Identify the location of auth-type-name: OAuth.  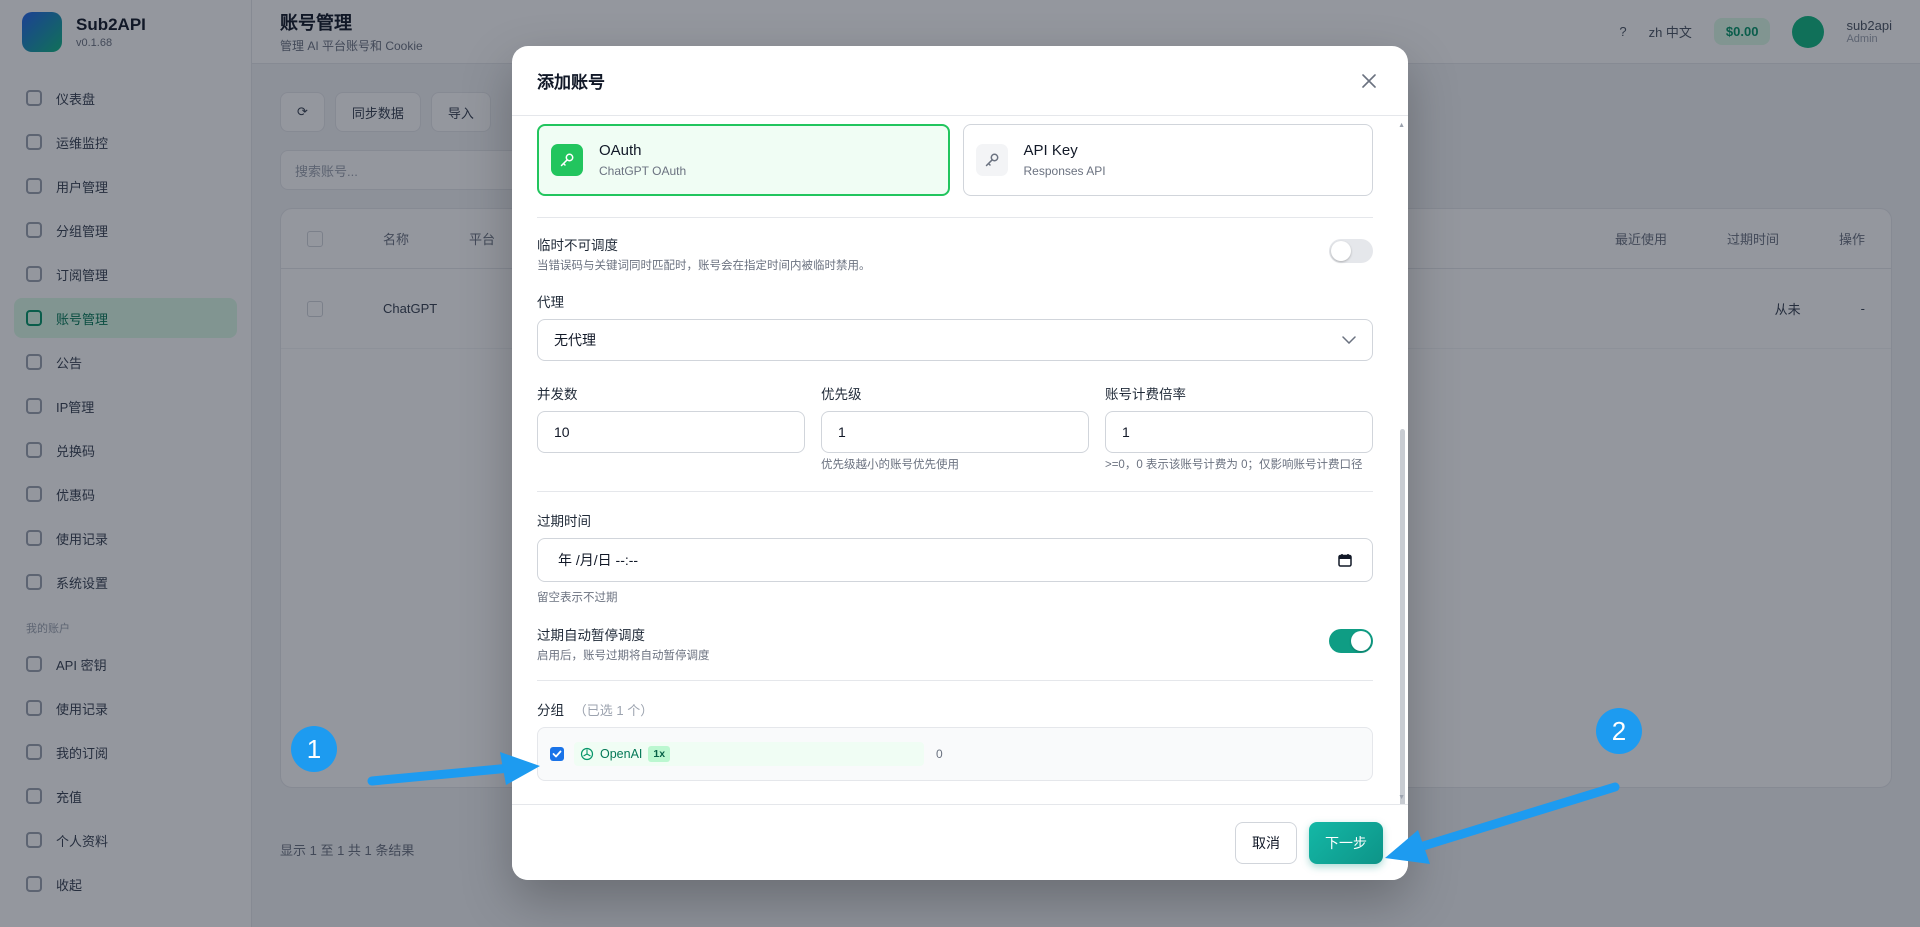
(620, 150).